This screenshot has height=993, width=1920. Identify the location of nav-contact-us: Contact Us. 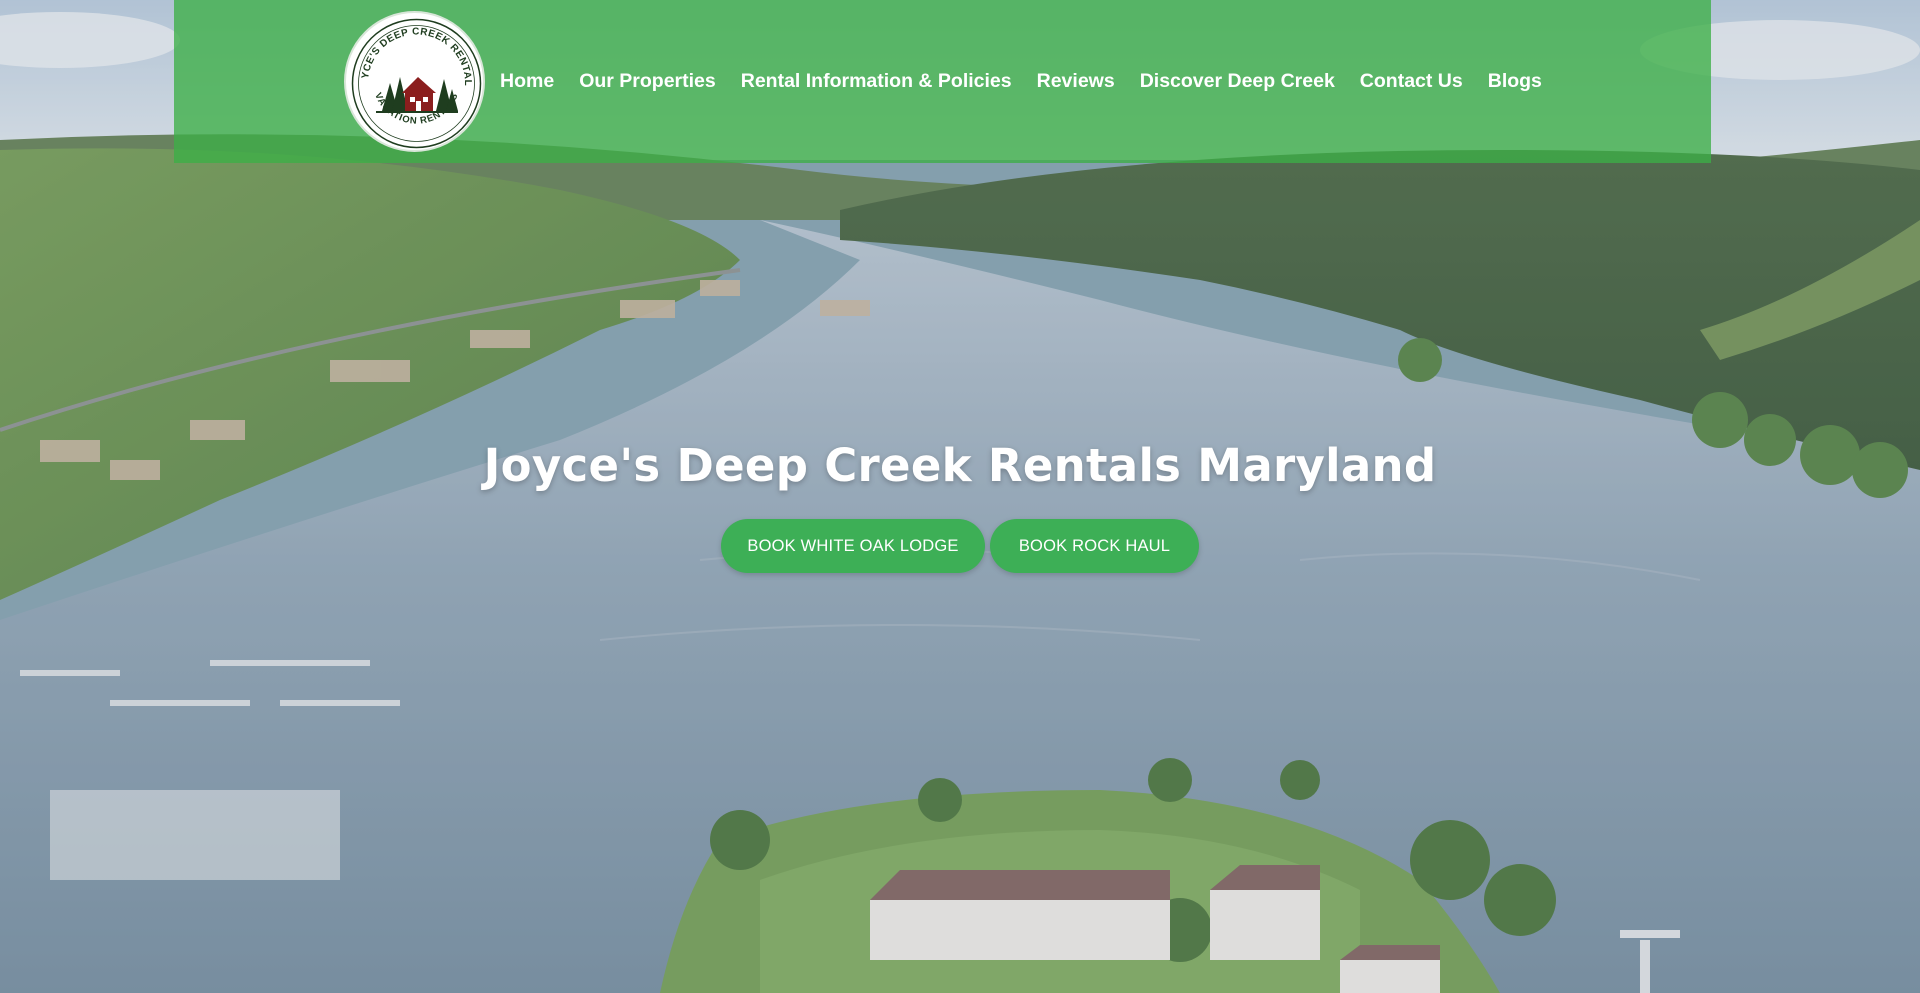
(1411, 81).